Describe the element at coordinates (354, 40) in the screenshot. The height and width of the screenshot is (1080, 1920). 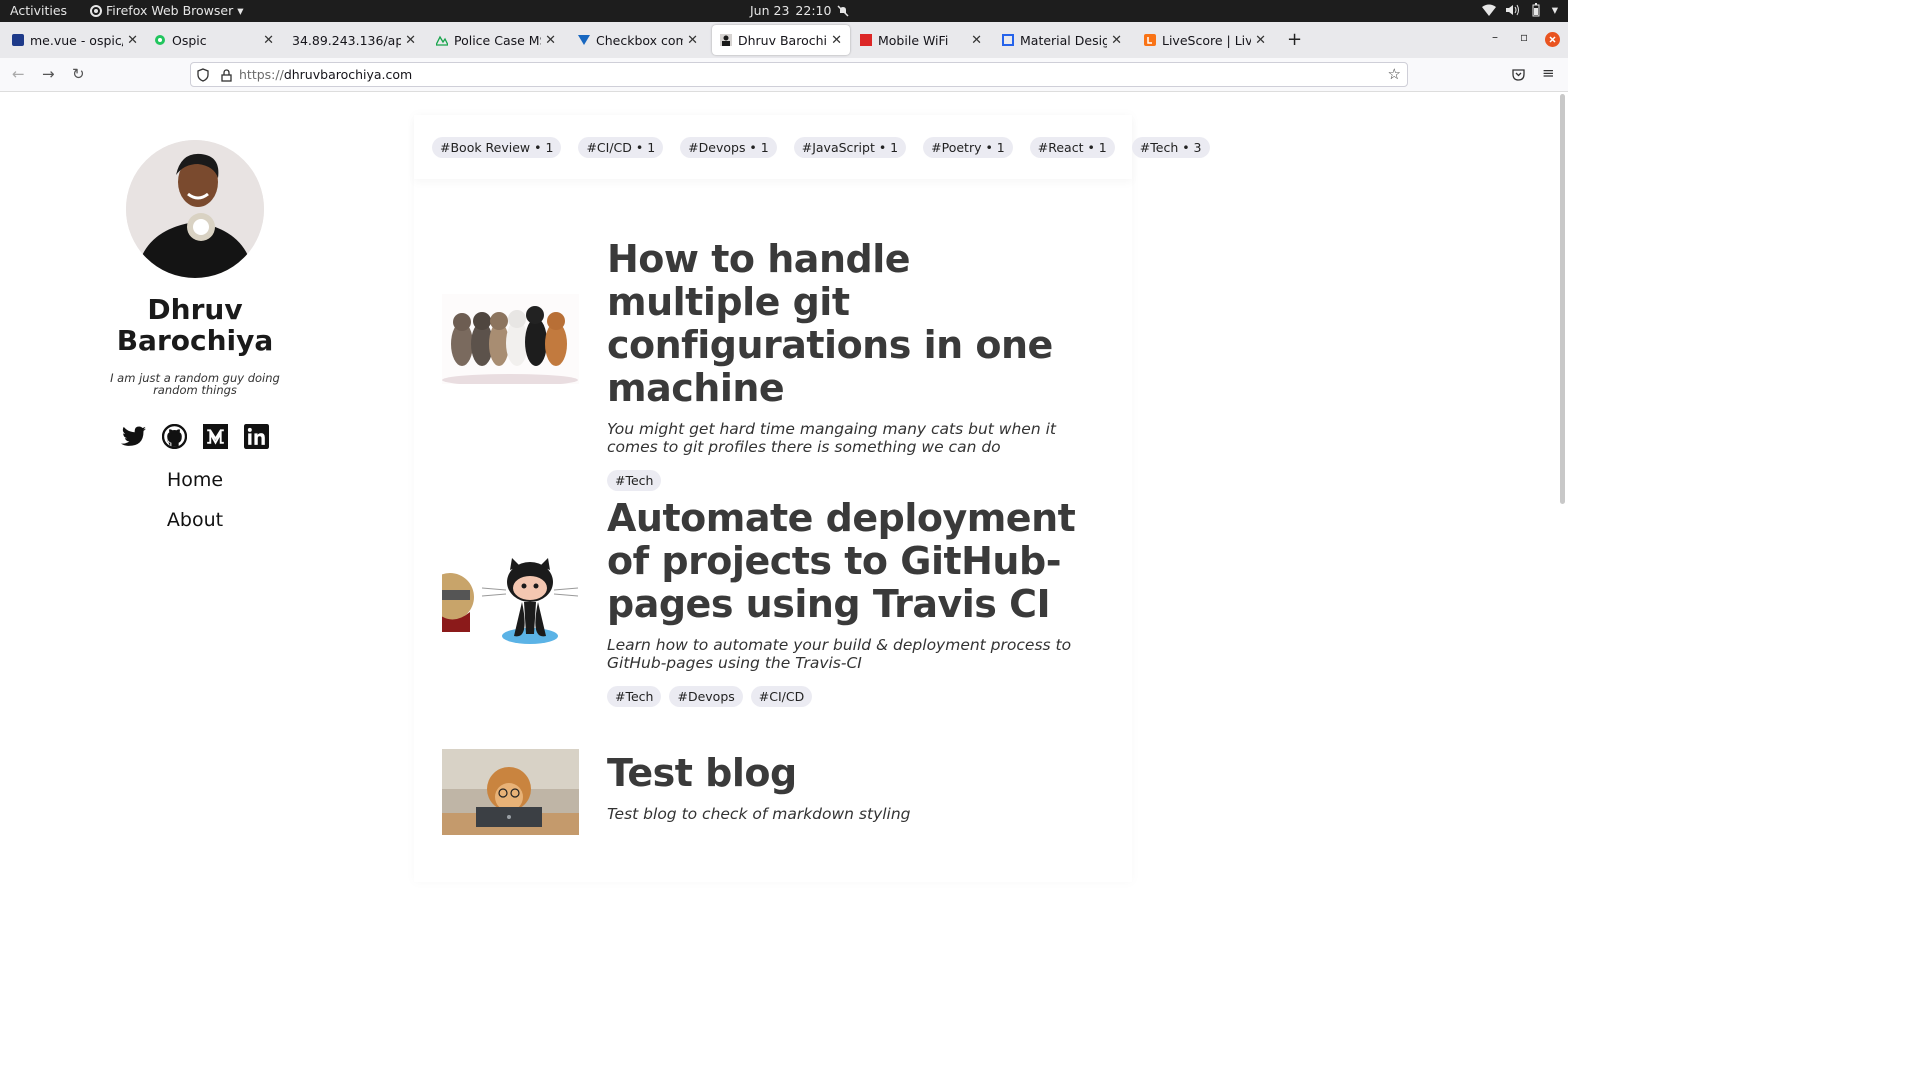
I see `tab-api: 34.89.243.136/api/v1 ✕` at that location.